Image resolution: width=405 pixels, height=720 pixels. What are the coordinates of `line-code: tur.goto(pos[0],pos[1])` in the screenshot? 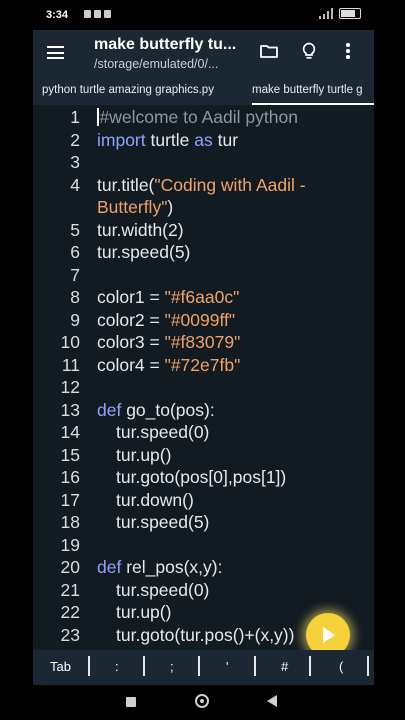 It's located at (201, 477).